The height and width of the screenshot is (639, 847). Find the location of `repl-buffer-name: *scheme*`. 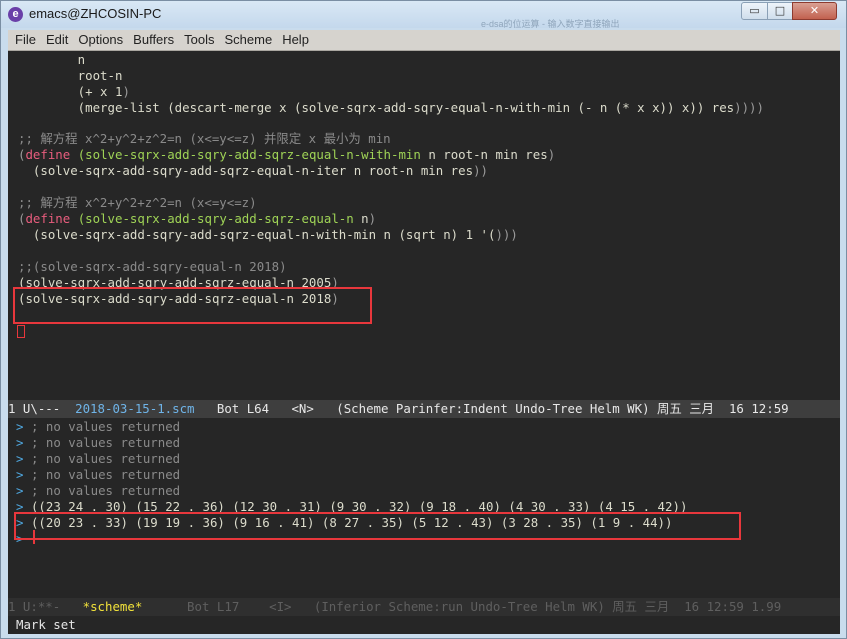

repl-buffer-name: *scheme* is located at coordinates (112, 606).